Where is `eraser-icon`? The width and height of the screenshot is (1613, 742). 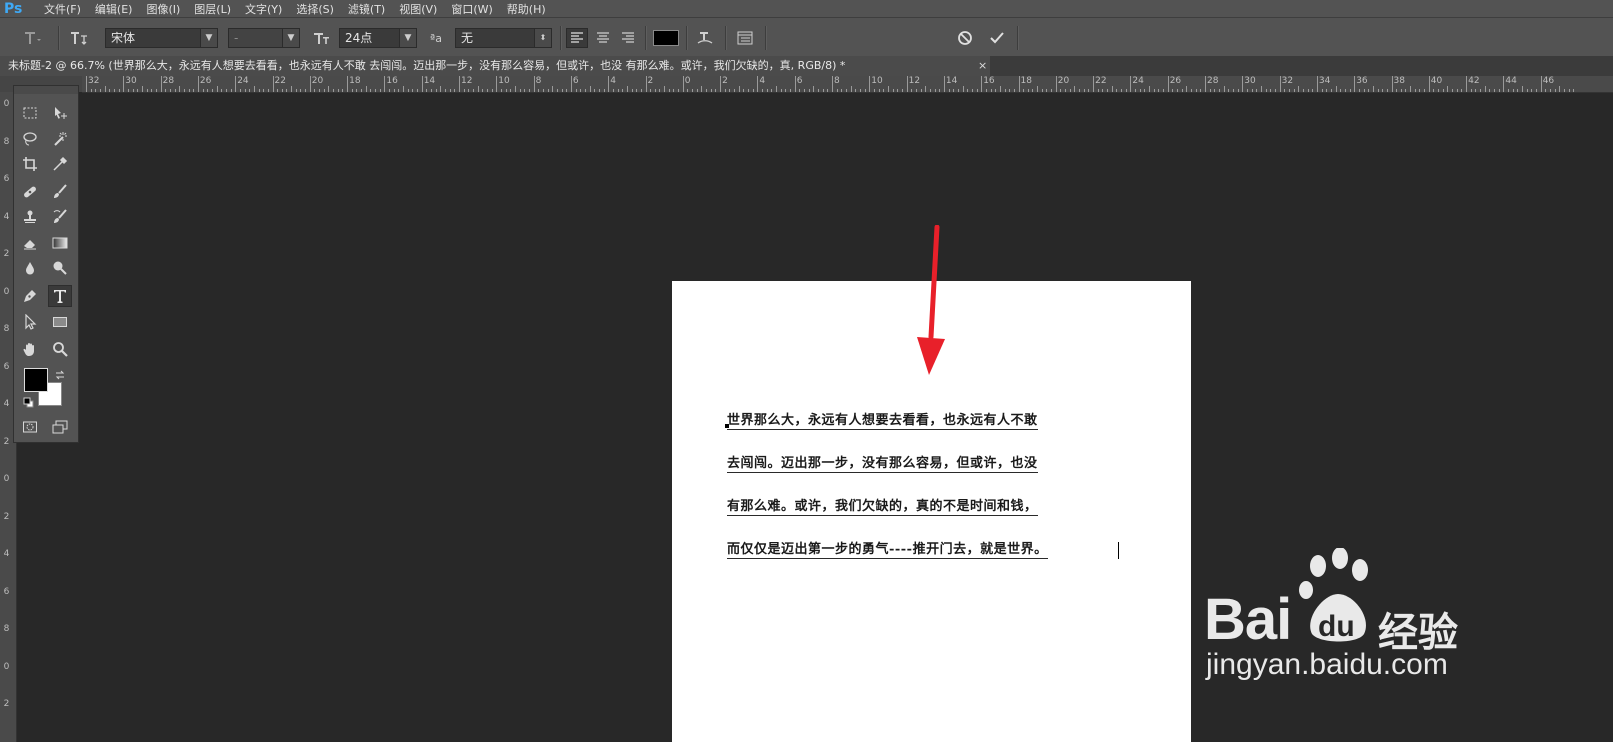
eraser-icon is located at coordinates (30, 245).